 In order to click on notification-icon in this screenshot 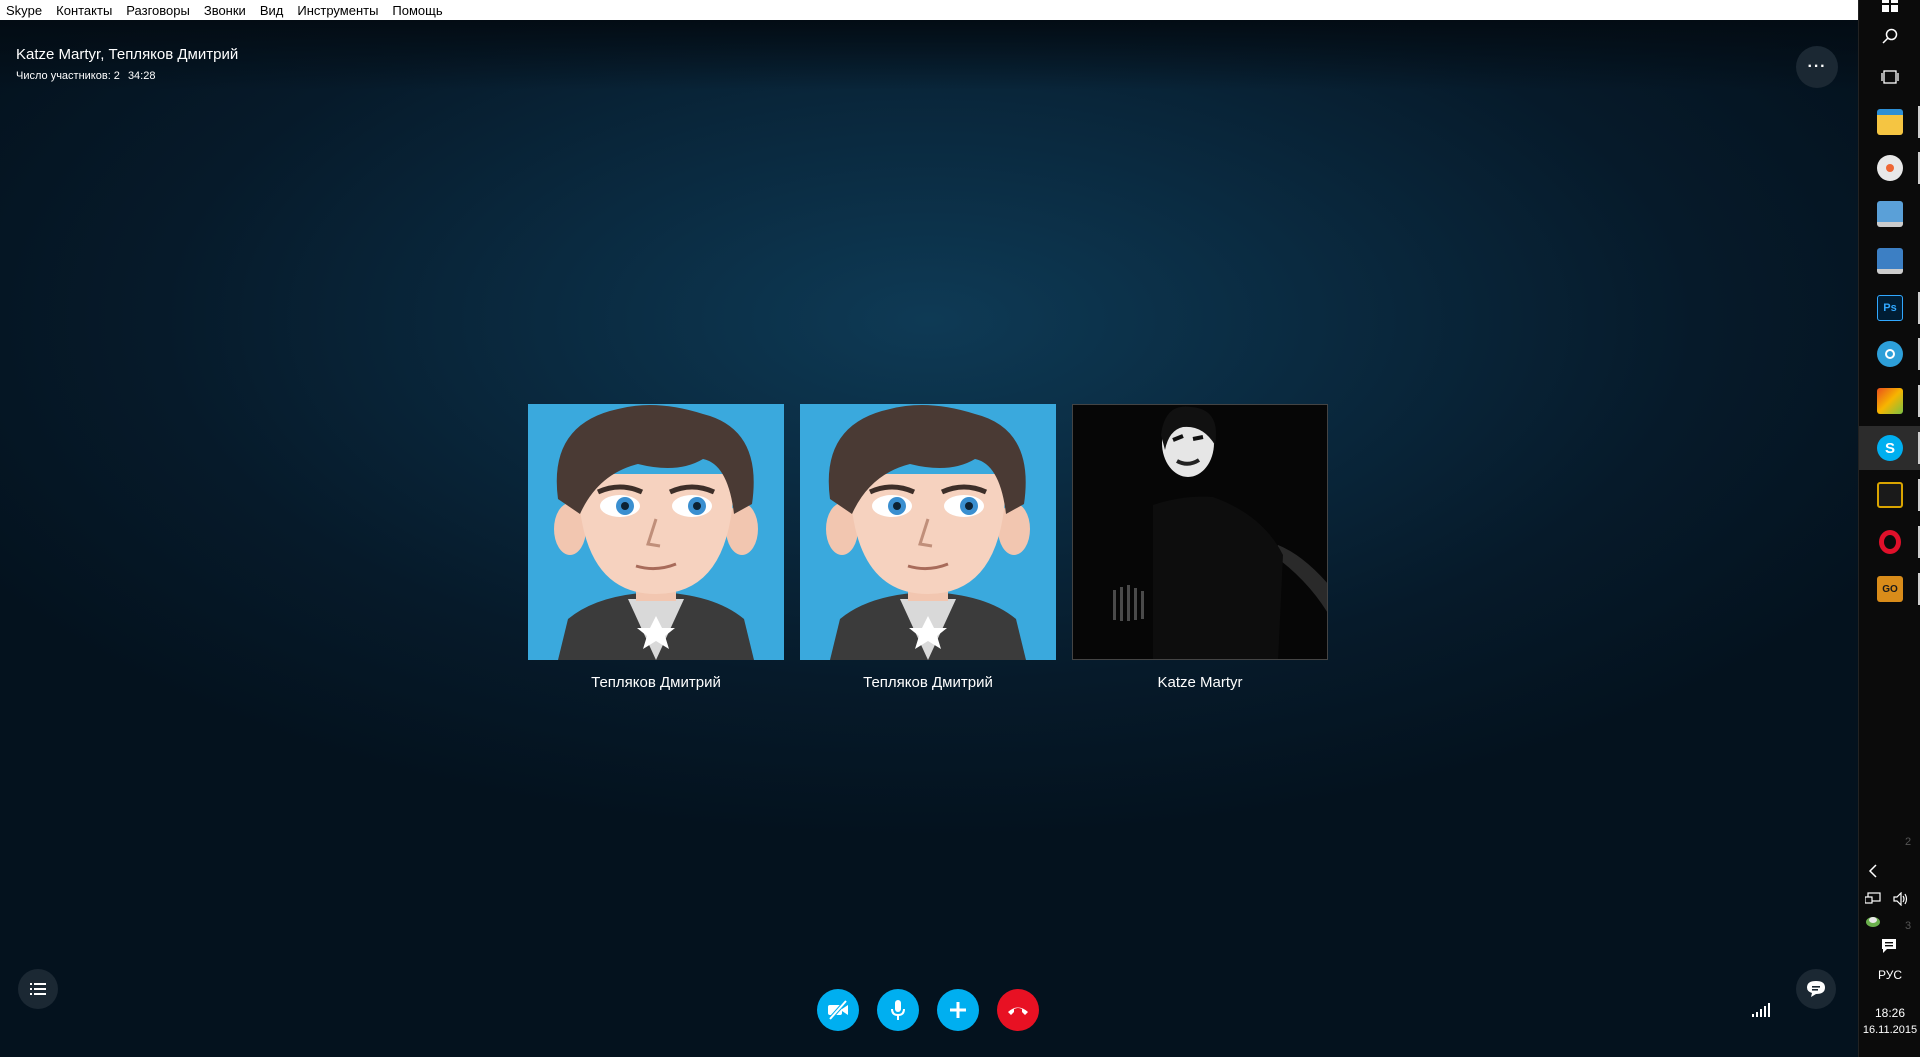, I will do `click(1889, 946)`.